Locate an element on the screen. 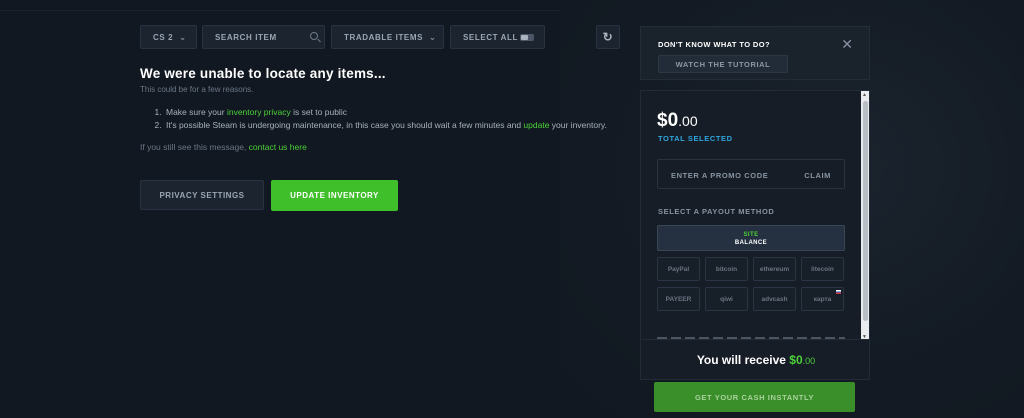 This screenshot has height=418, width=1024. payment-qiwi: qiwi is located at coordinates (726, 299).